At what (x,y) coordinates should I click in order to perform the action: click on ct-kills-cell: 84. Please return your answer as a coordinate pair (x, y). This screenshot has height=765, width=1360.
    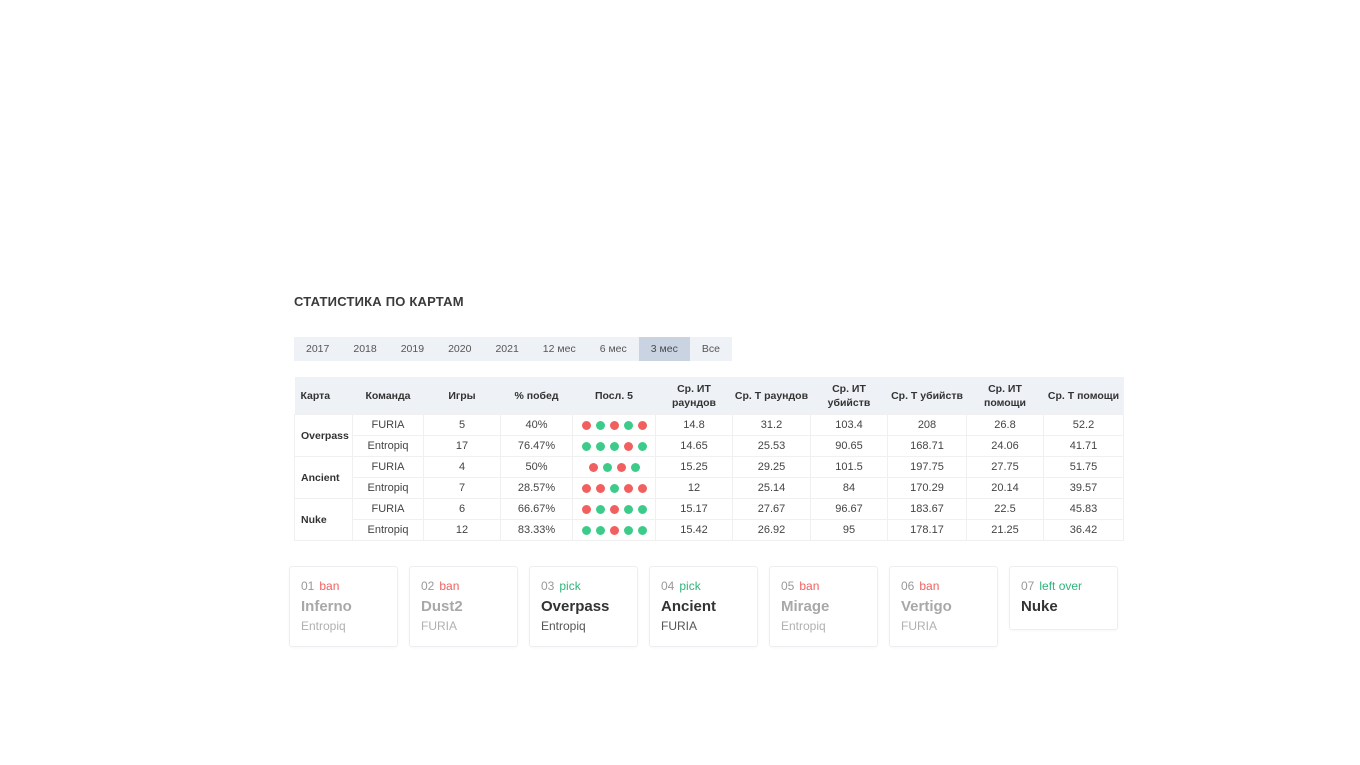
    Looking at the image, I should click on (849, 488).